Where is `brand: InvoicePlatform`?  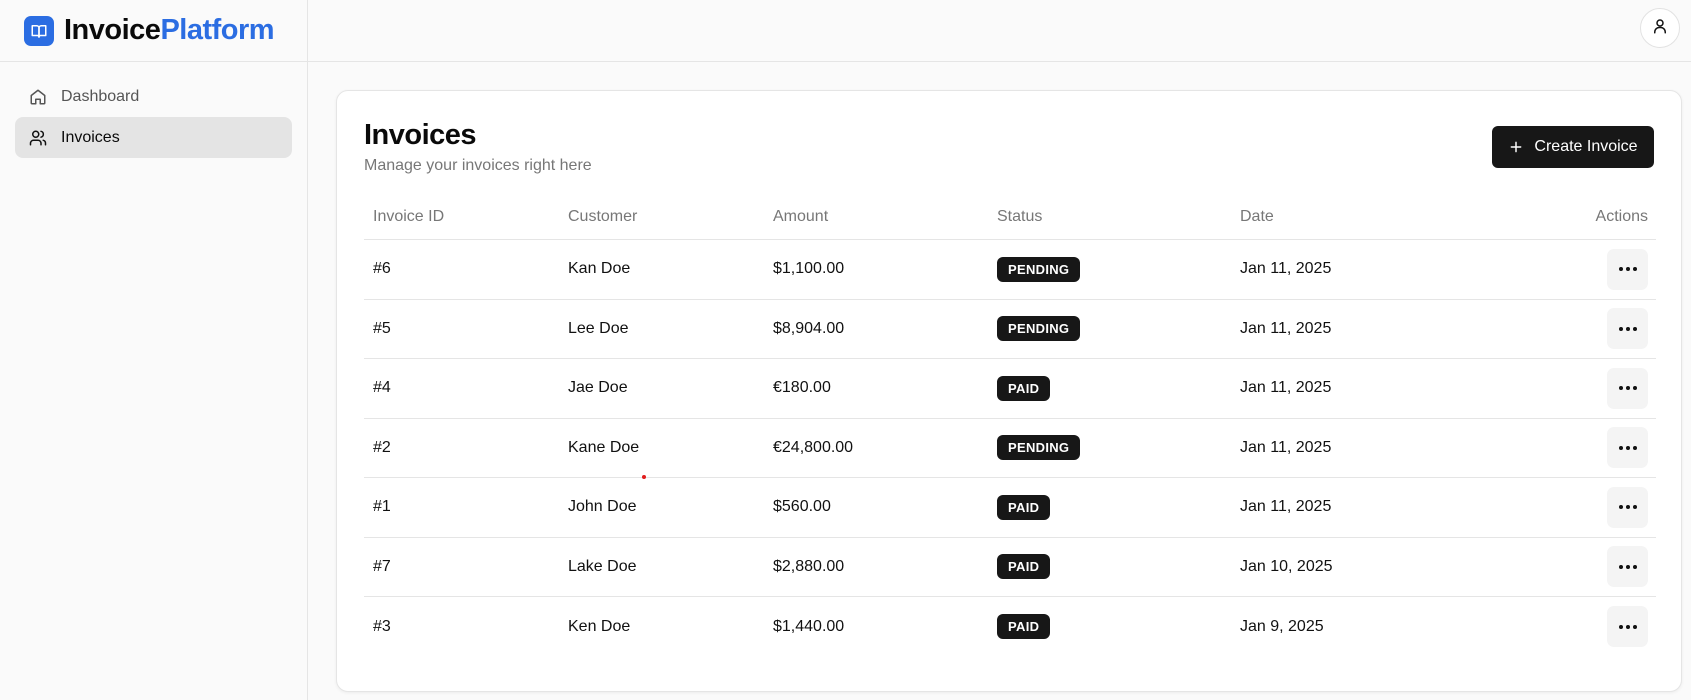
brand: InvoicePlatform is located at coordinates (153, 31).